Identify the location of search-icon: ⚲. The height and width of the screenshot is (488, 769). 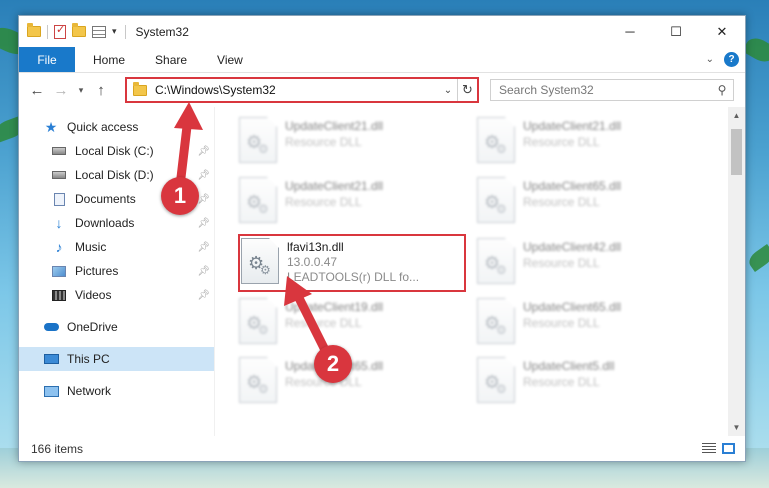
(722, 90).